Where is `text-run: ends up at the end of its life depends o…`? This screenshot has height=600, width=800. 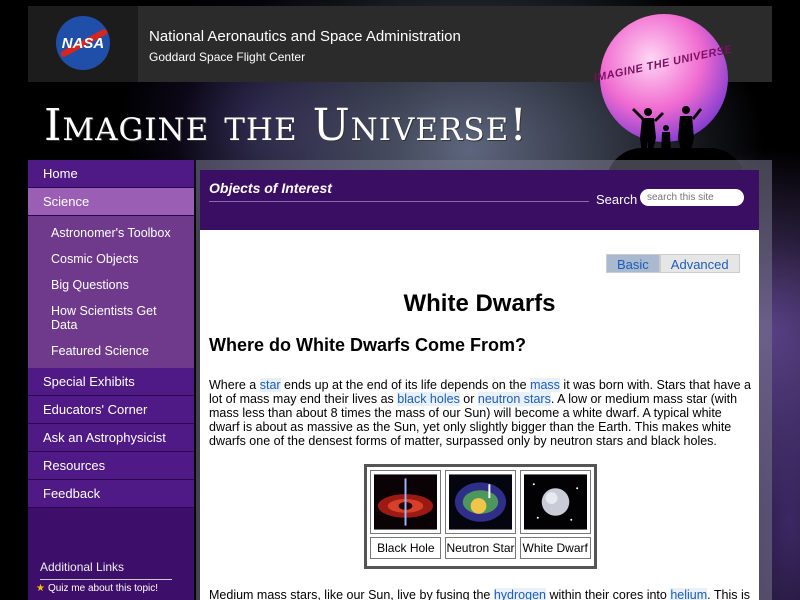
text-run: ends up at the end of its life depends o… is located at coordinates (405, 385).